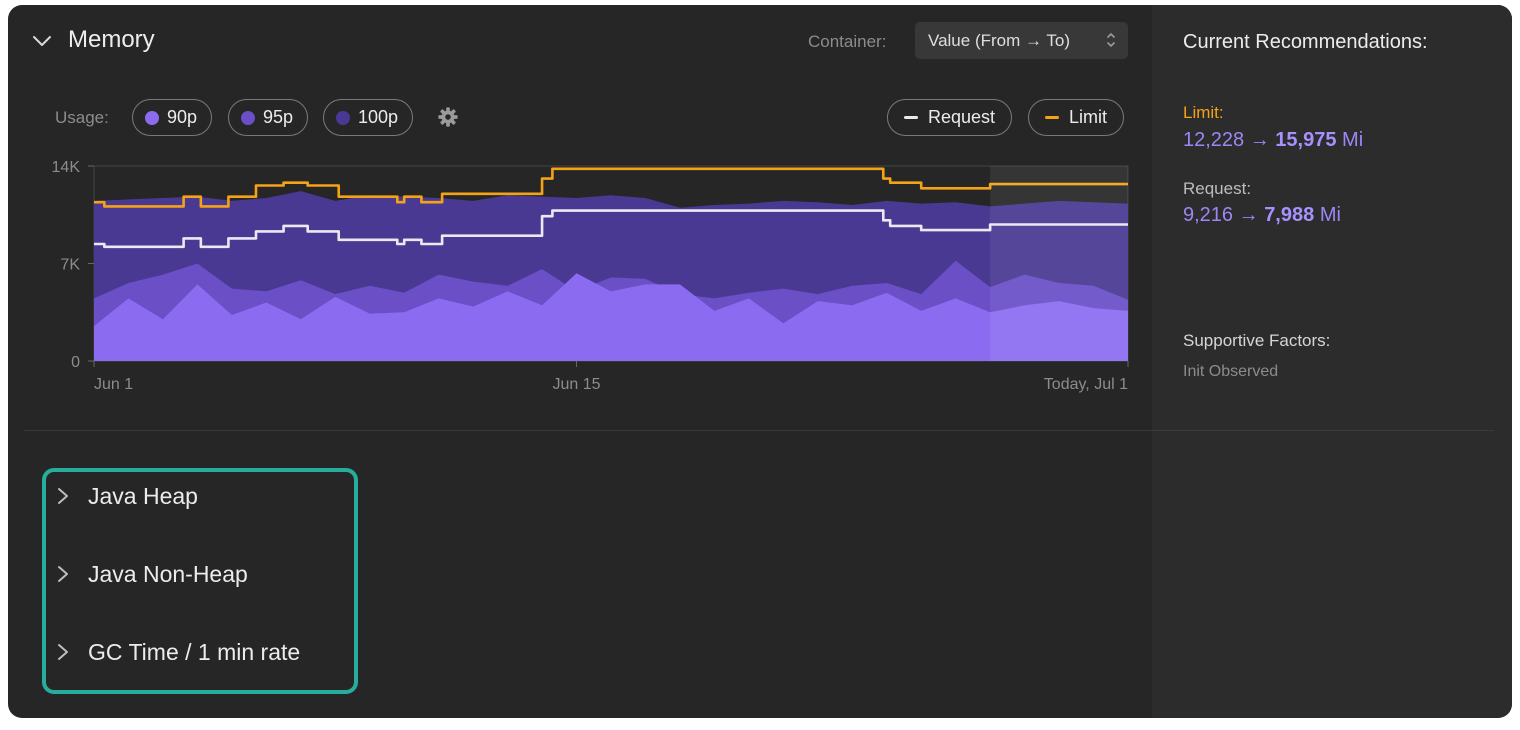  I want to click on limit-label: Limit:, so click(1203, 112).